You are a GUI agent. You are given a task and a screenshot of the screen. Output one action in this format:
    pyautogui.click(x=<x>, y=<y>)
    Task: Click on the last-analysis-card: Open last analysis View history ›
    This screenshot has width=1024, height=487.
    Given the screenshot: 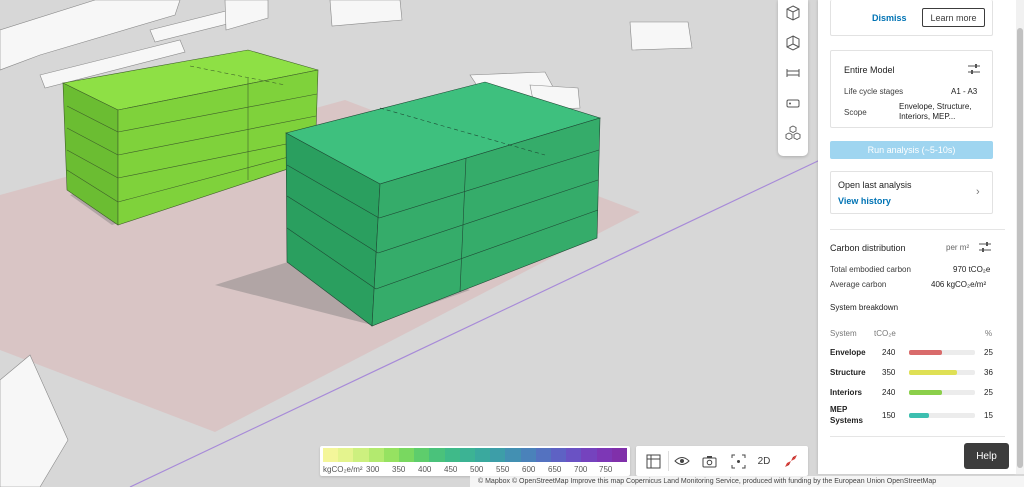 What is the action you would take?
    pyautogui.click(x=911, y=192)
    